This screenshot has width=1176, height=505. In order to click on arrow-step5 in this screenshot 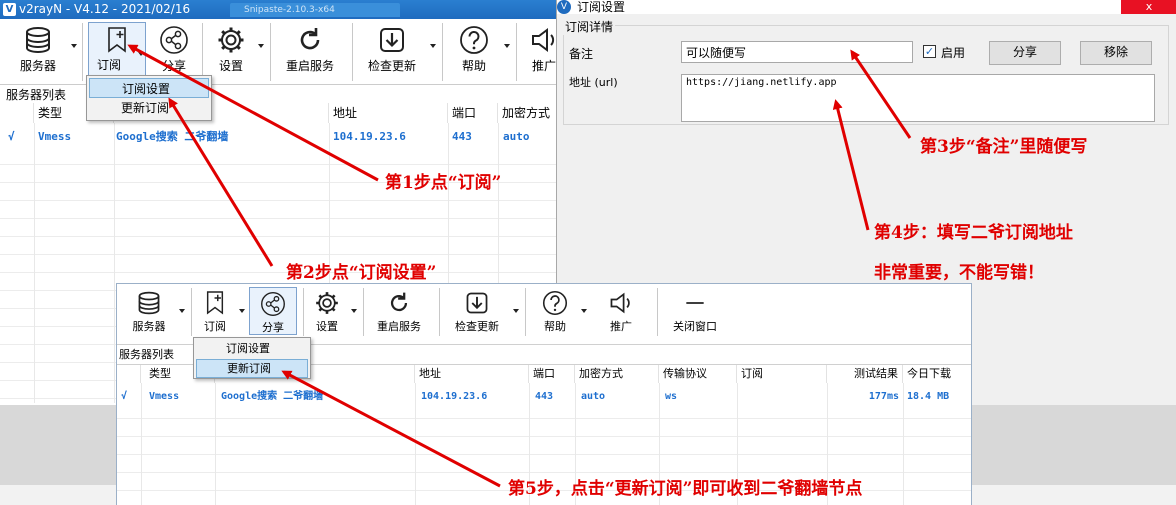, I will do `click(391, 429)`.